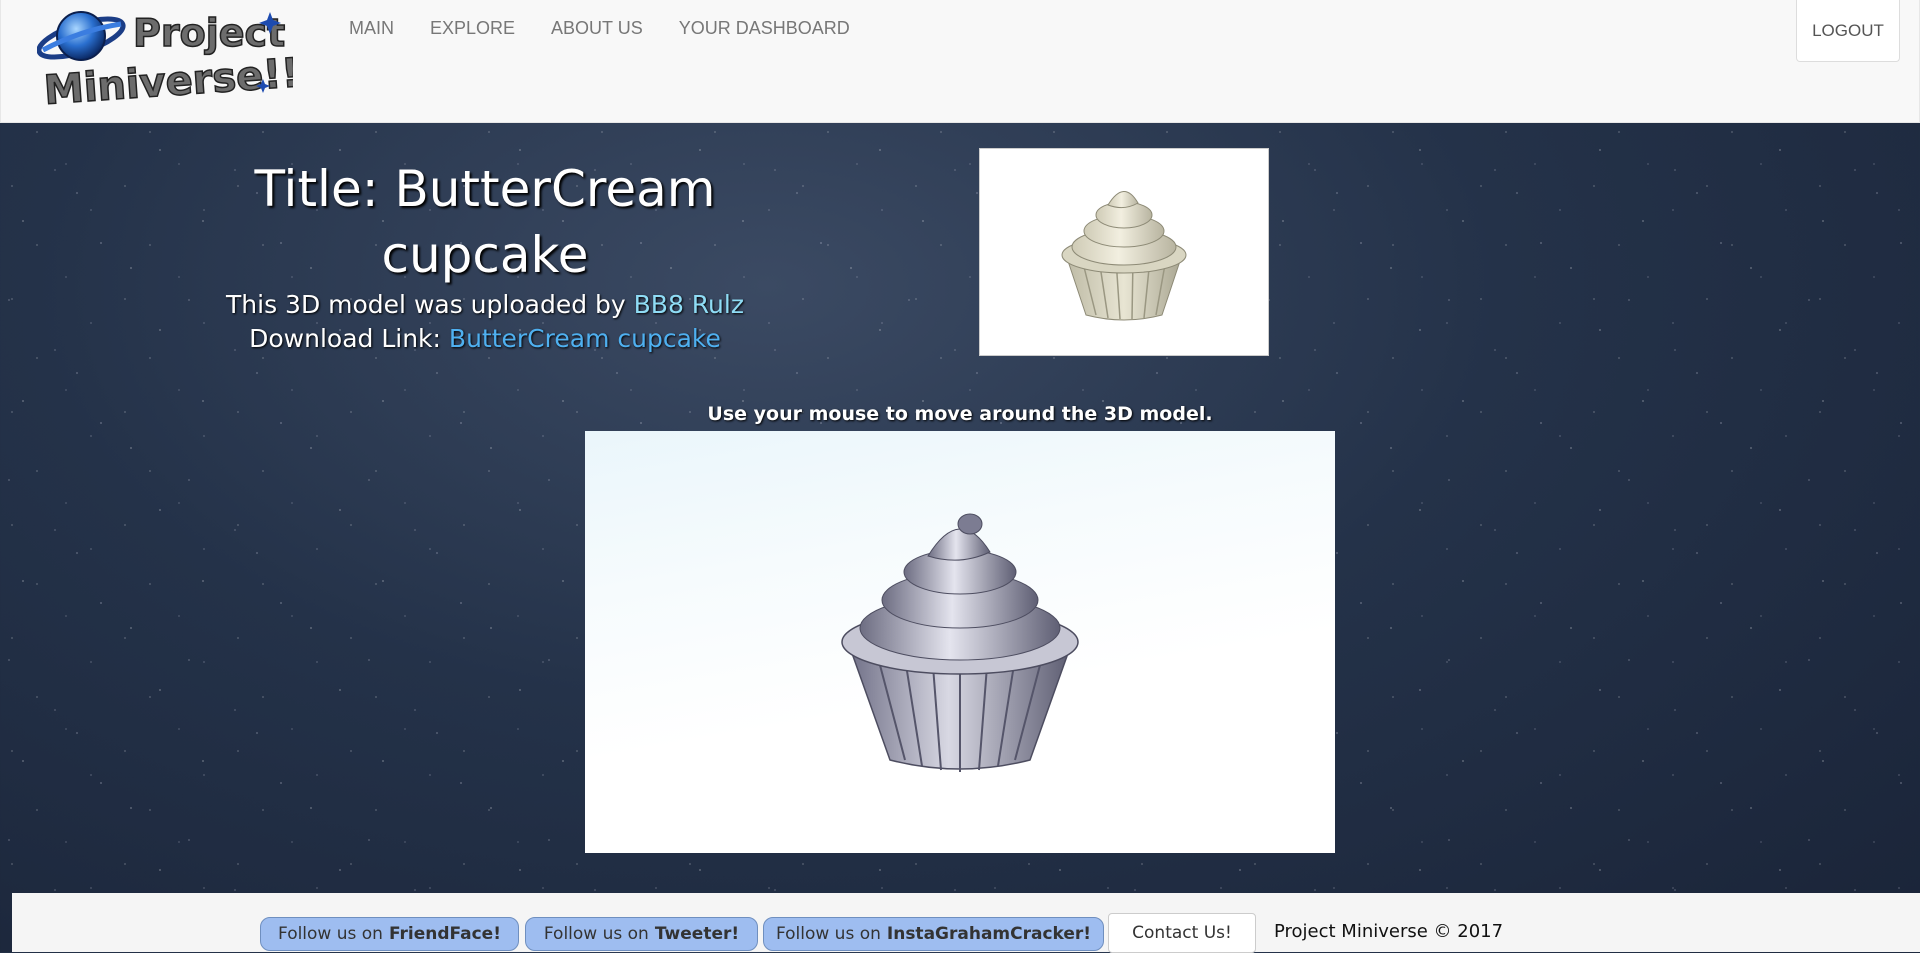  Describe the element at coordinates (1182, 933) in the screenshot. I see `contact-us-button: Contact Us!` at that location.